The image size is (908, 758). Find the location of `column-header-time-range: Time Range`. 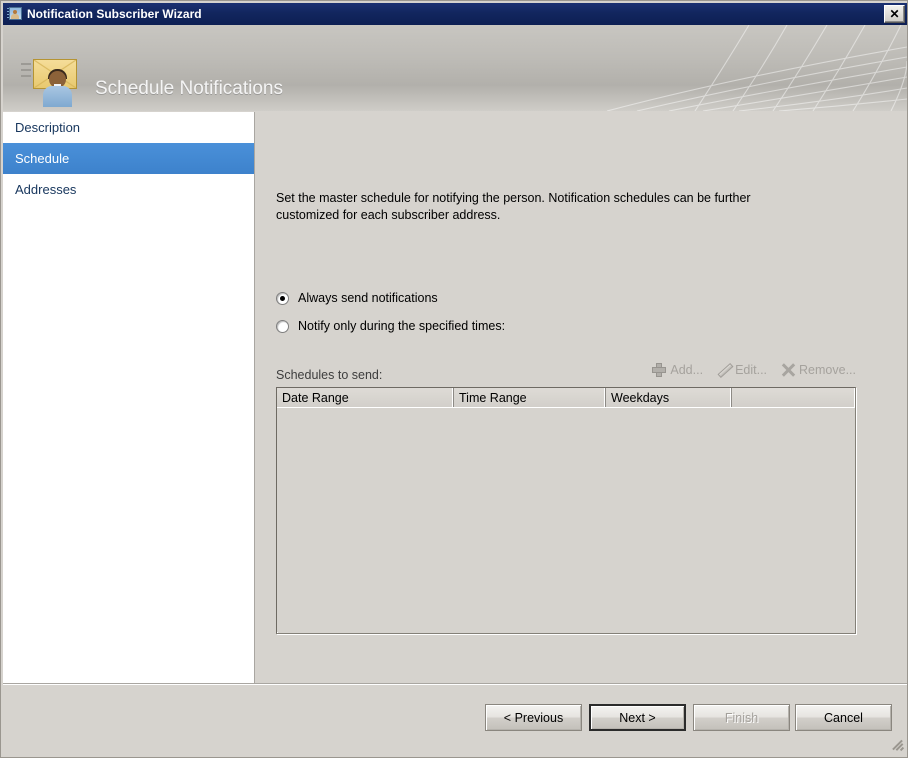

column-header-time-range: Time Range is located at coordinates (530, 397).